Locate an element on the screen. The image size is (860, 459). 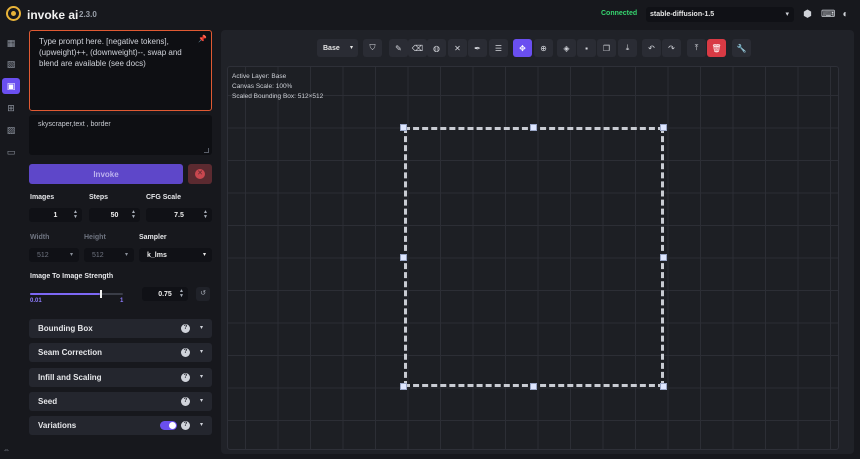
accordion-bounding-box: Bounding Box ? ▾ is located at coordinates (120, 328).